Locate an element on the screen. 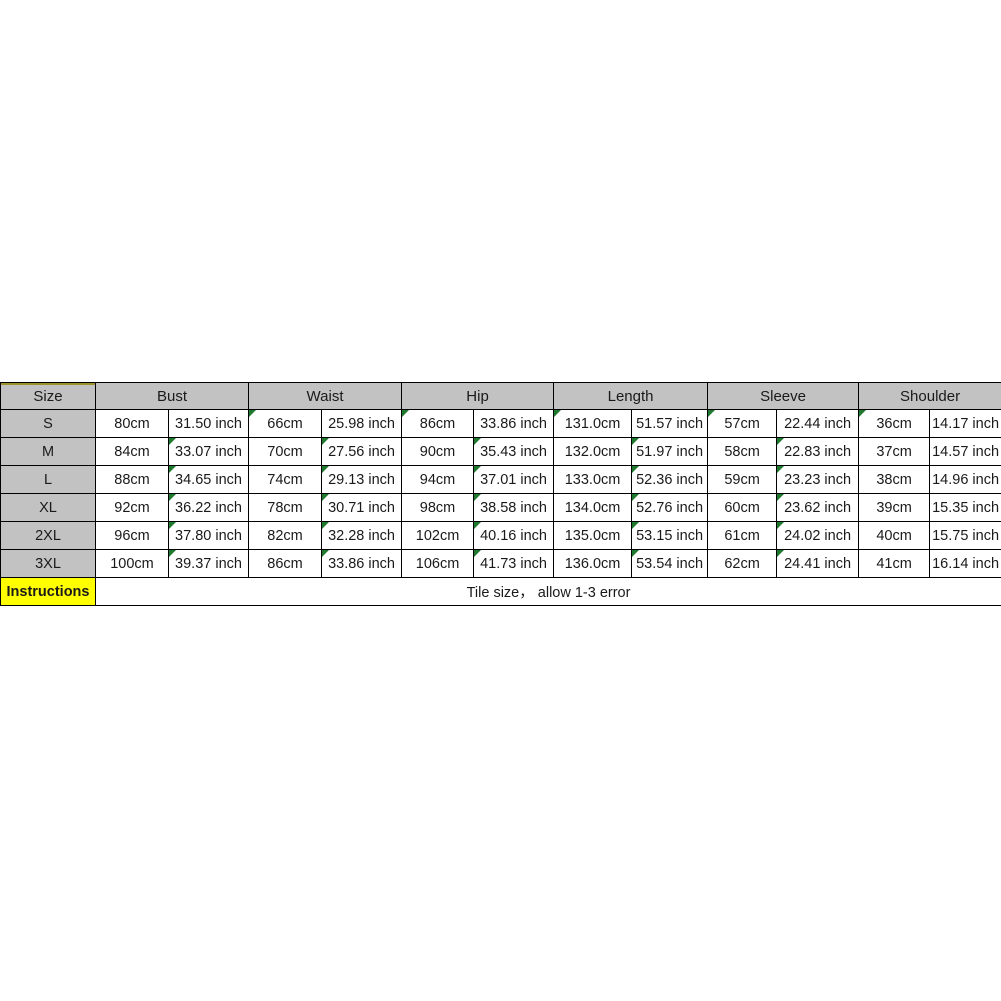 The height and width of the screenshot is (1001, 1001). cell-waist-inch: 25.98 inch is located at coordinates (362, 423).